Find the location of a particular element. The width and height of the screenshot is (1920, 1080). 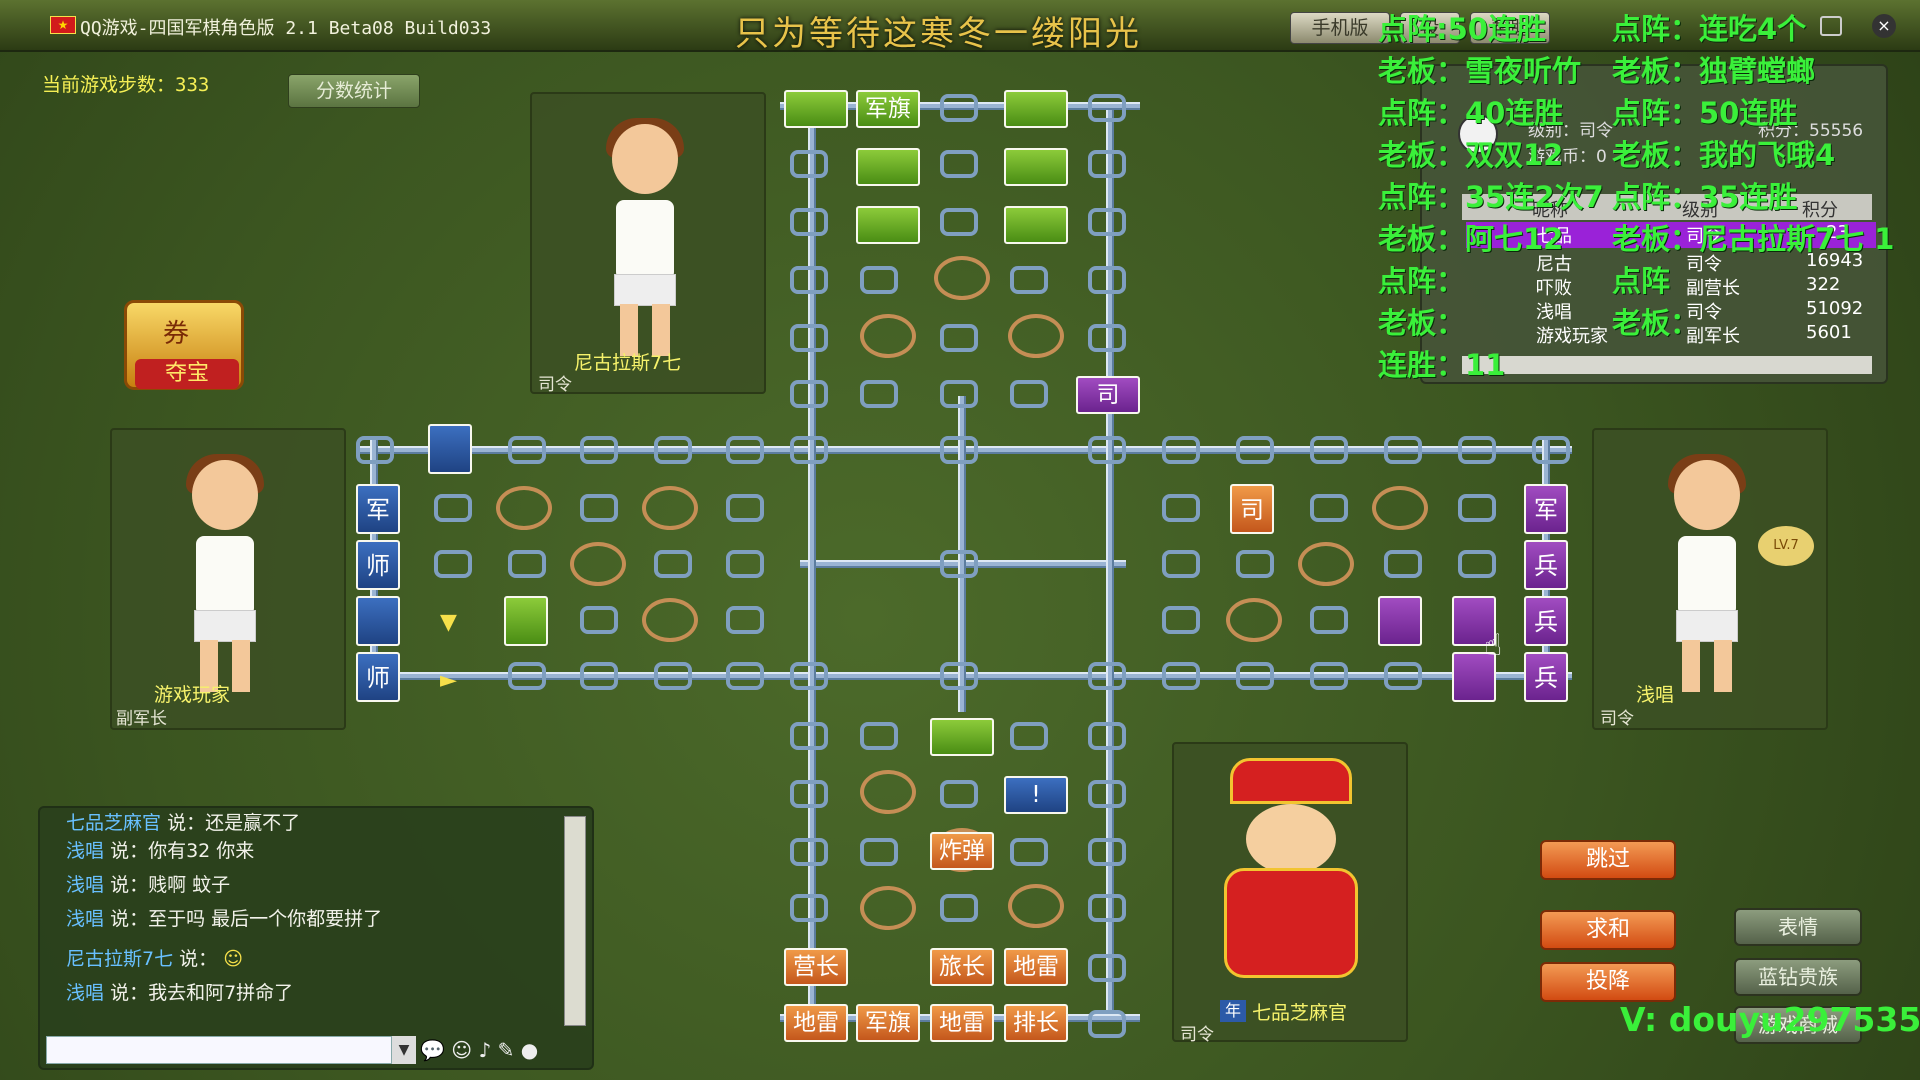

arrow-down-icon: ▼ is located at coordinates (448, 622).